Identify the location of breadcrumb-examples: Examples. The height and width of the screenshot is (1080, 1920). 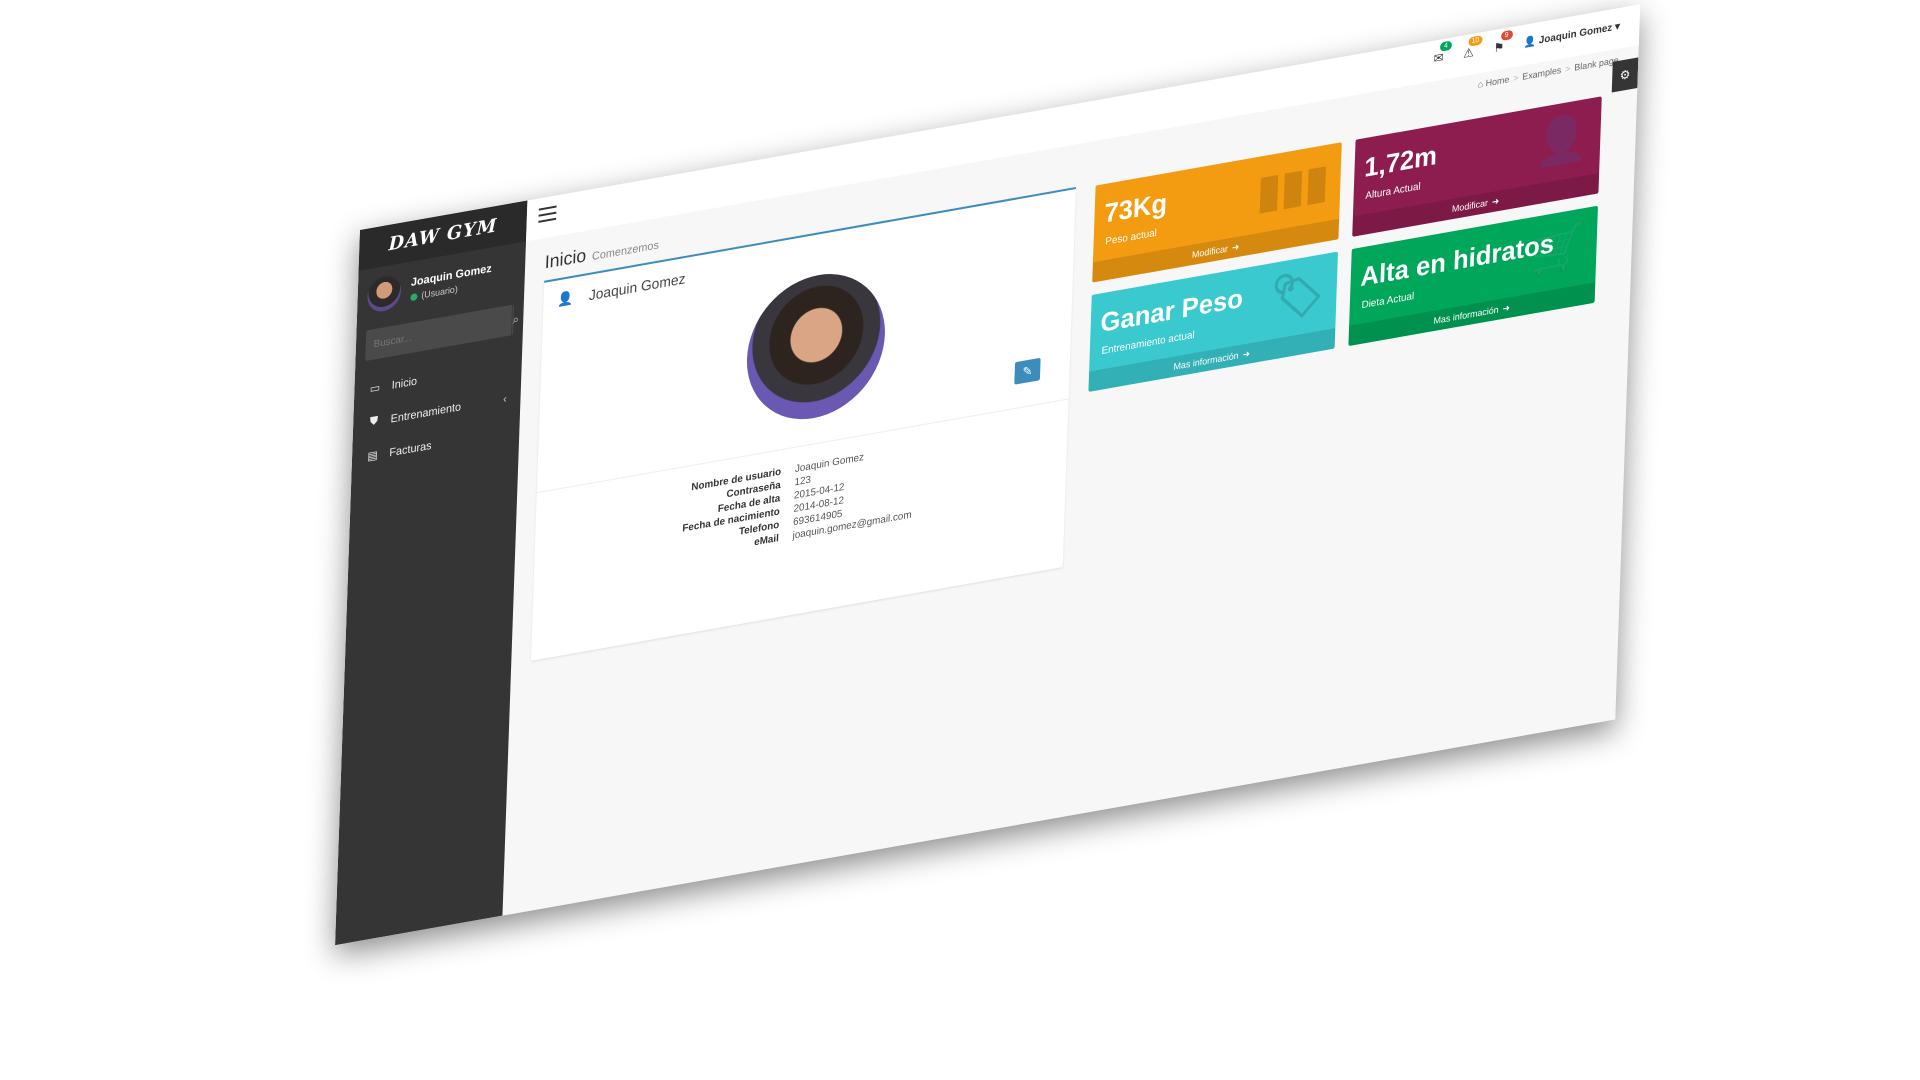
(1541, 73).